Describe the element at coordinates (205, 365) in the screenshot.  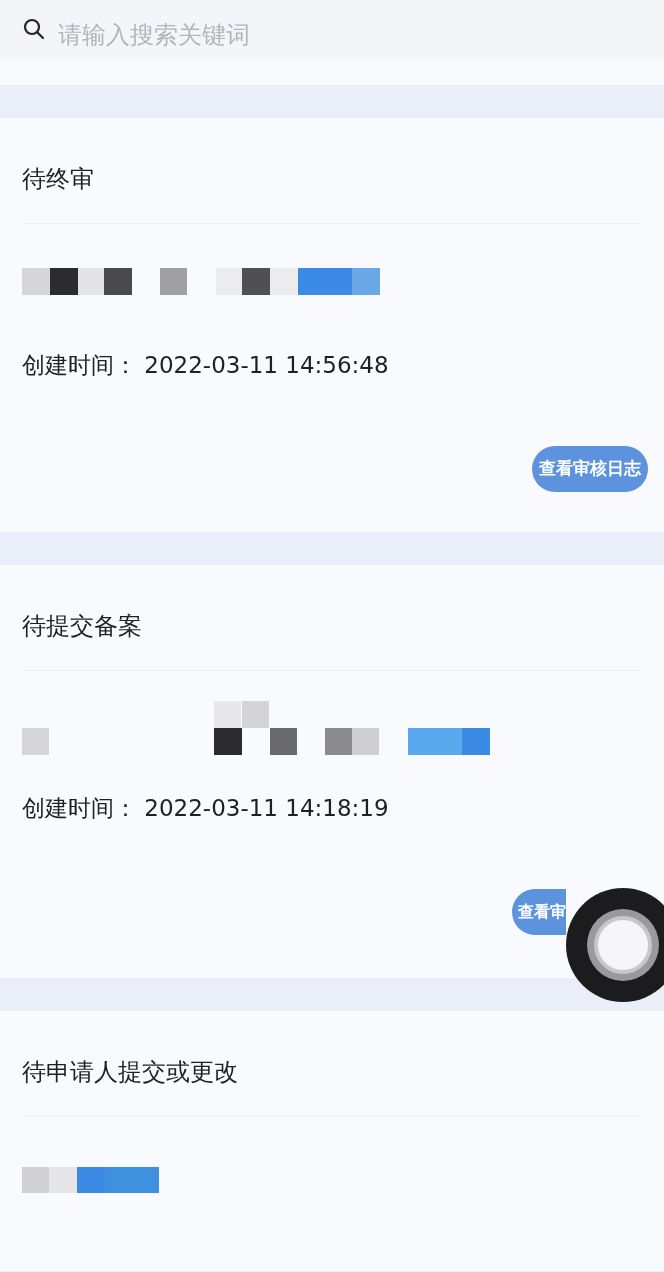
I see `created-time: 创建时间： 2022-03-11 14:56:48` at that location.